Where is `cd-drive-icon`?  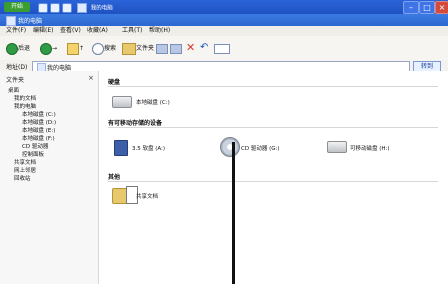
cd-drive-icon is located at coordinates (230, 147).